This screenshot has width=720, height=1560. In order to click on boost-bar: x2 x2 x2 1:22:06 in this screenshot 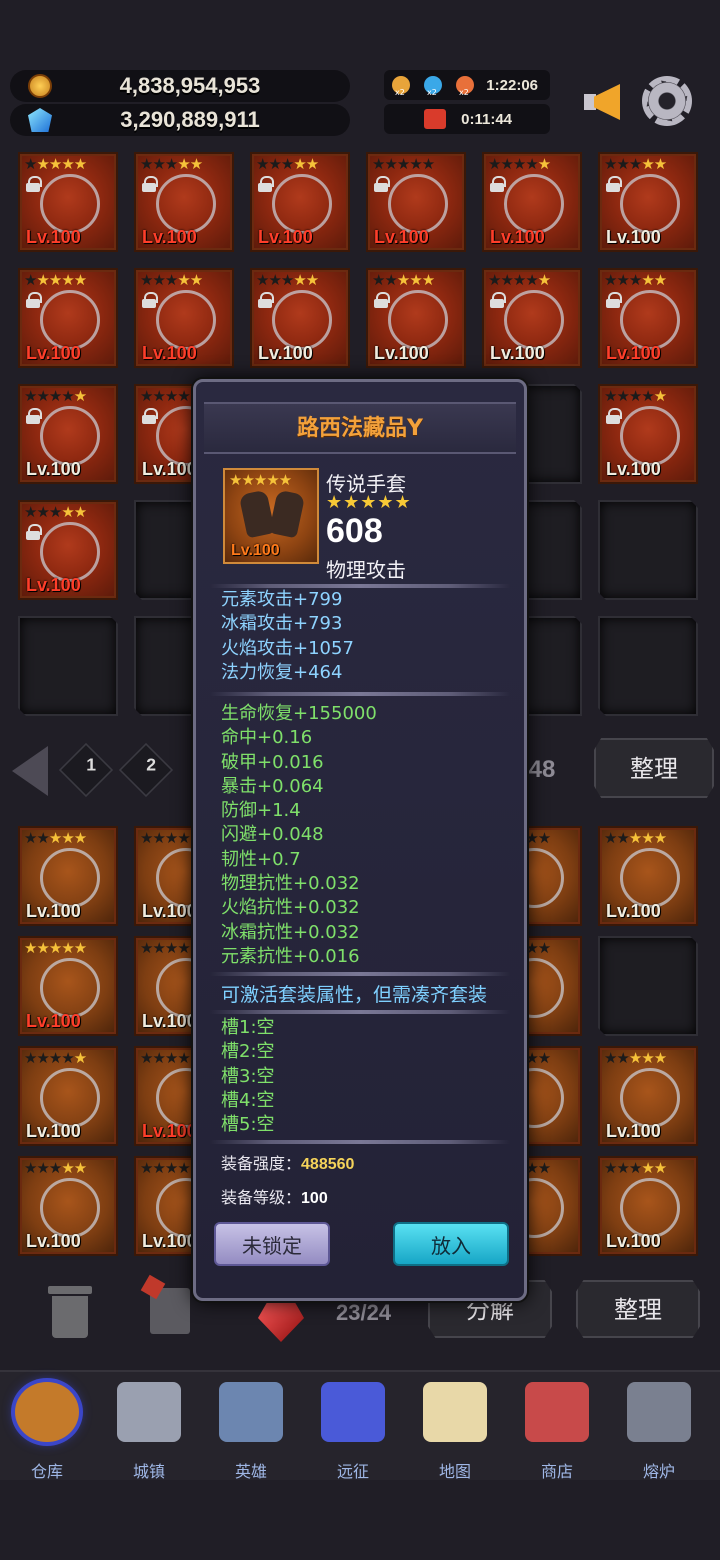, I will do `click(467, 85)`.